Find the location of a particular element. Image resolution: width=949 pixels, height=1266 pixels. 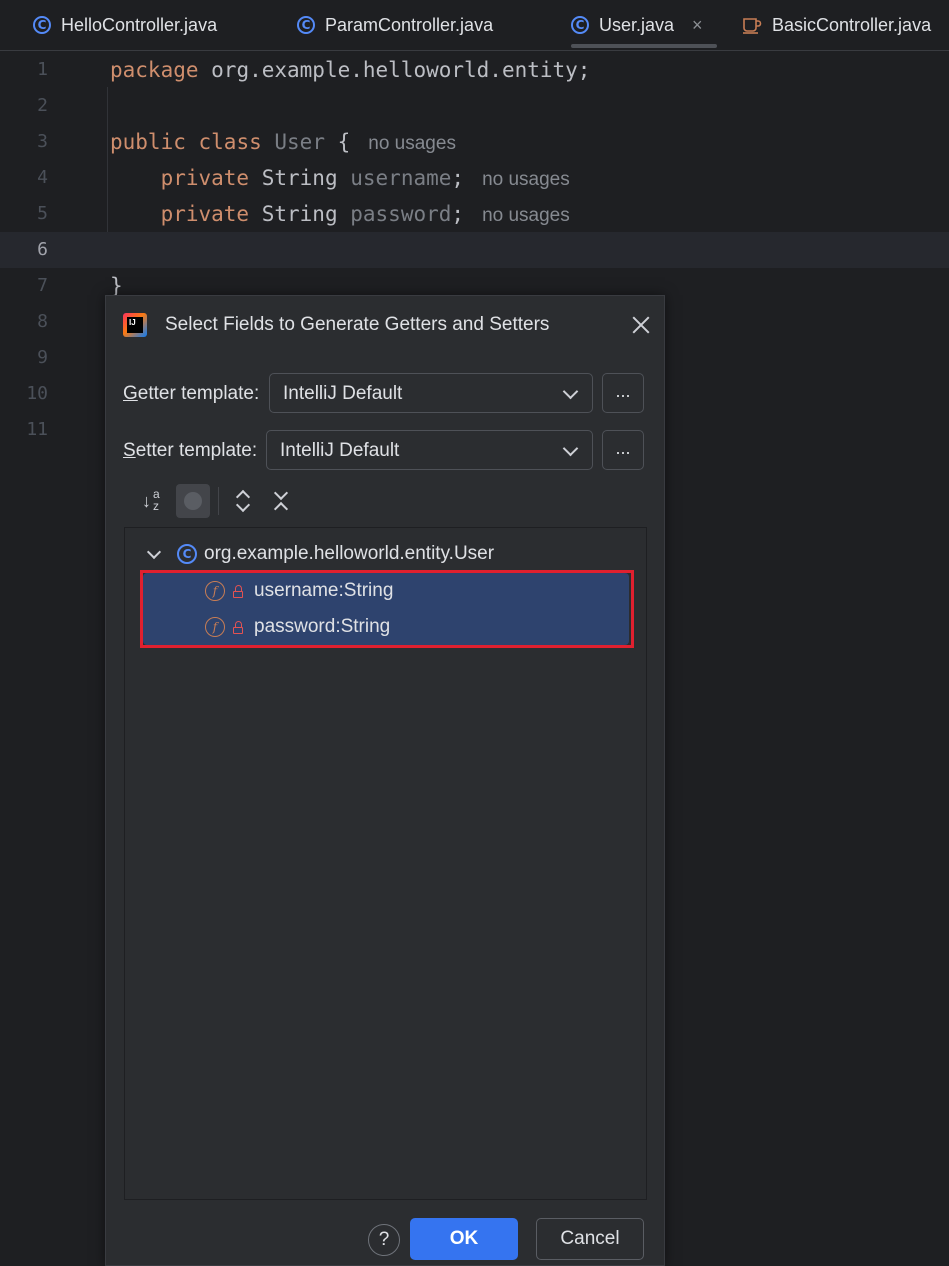

code-line: 4 private String username; no usages is located at coordinates (474, 178).